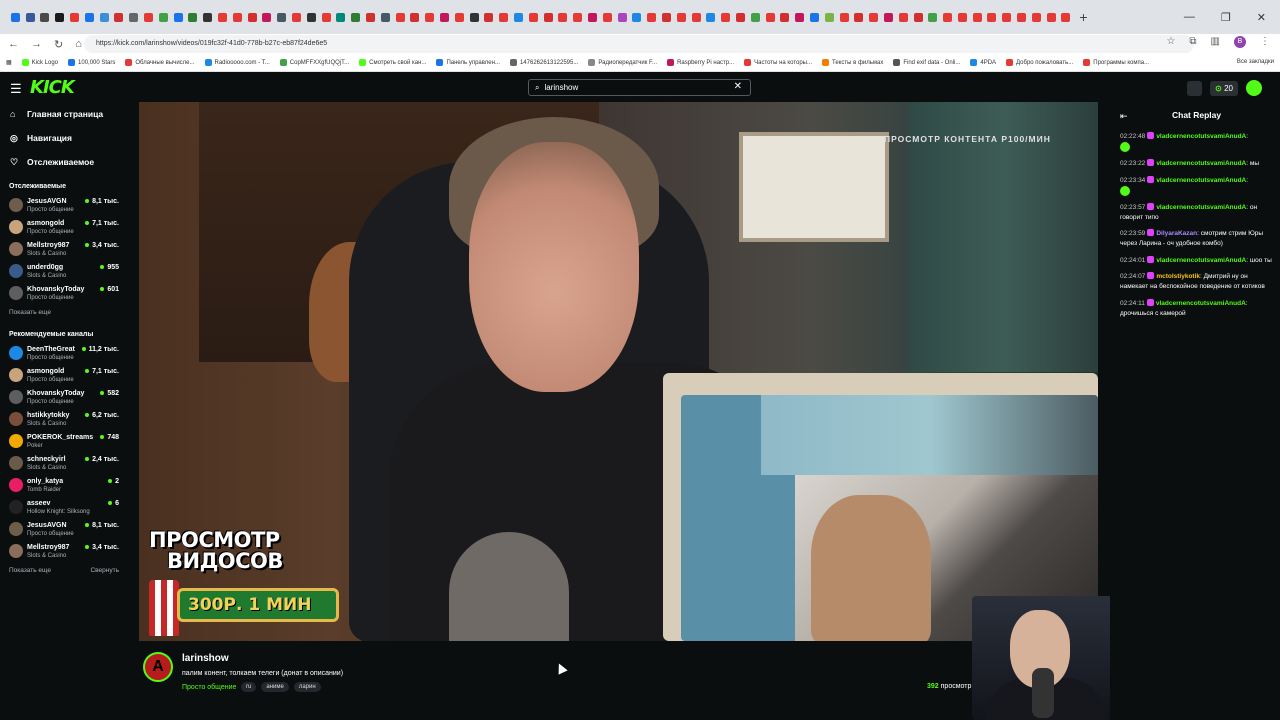  I want to click on channel-item: KhovanskyToday Просто общение 601, so click(63, 293).